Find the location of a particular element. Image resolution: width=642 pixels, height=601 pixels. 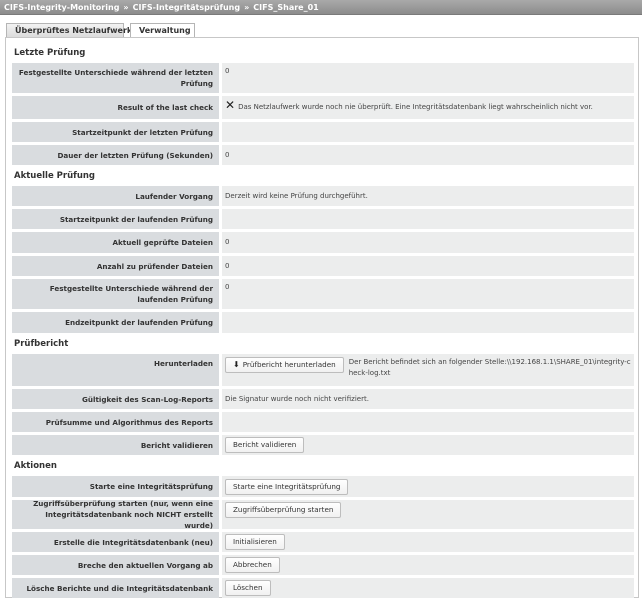

tab-administration: Verwaltung is located at coordinates (162, 30).